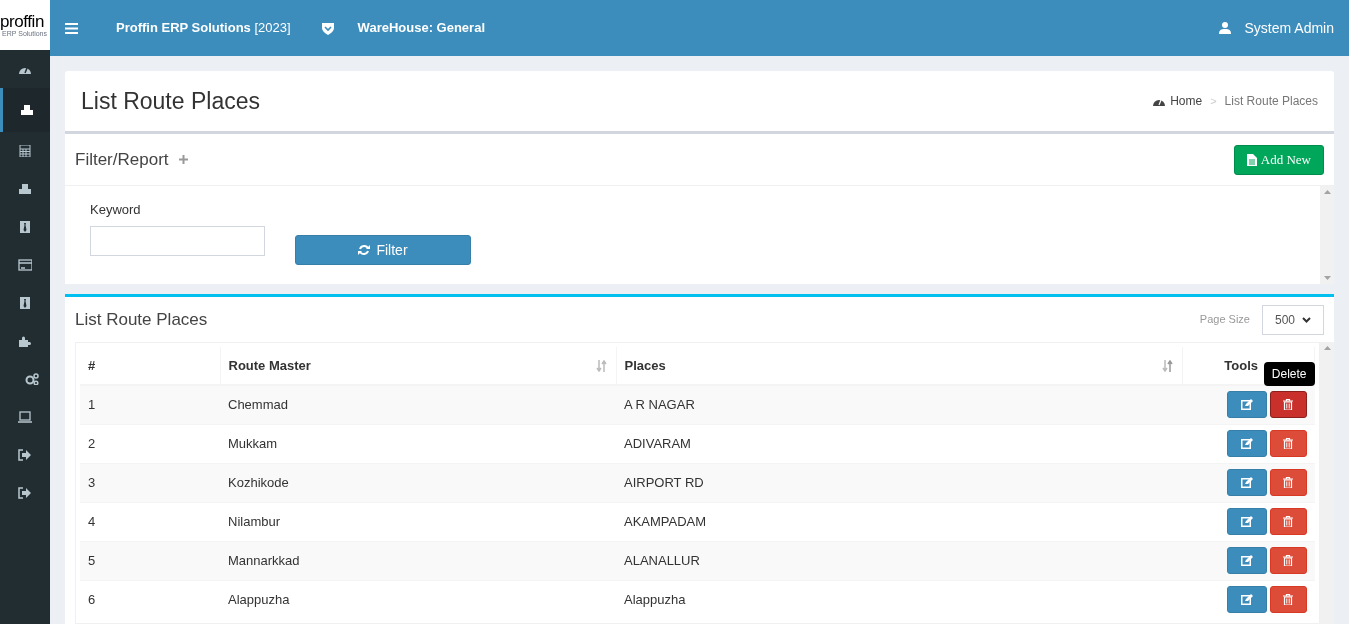 Image resolution: width=1349 pixels, height=624 pixels. What do you see at coordinates (1224, 28) in the screenshot?
I see `user-icon` at bounding box center [1224, 28].